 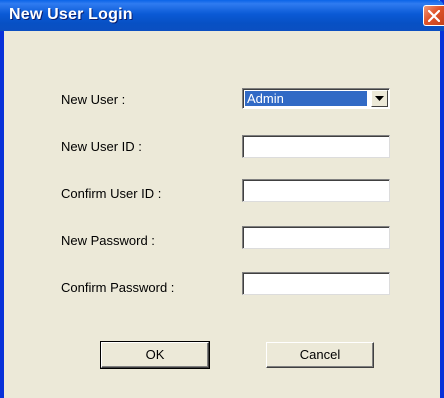 I want to click on title-bar: New User Login, so click(x=222, y=15).